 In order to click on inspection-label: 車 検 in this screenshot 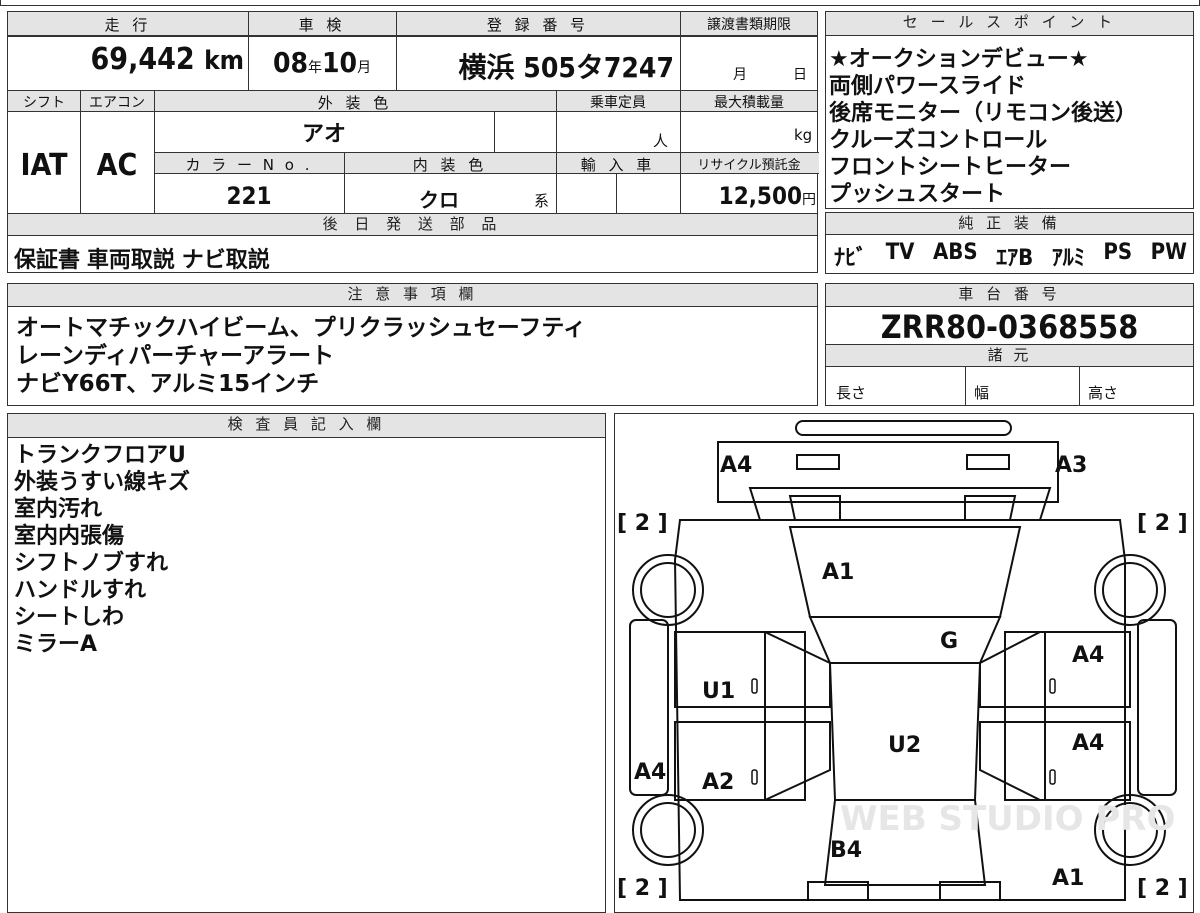, I will do `click(322, 25)`.